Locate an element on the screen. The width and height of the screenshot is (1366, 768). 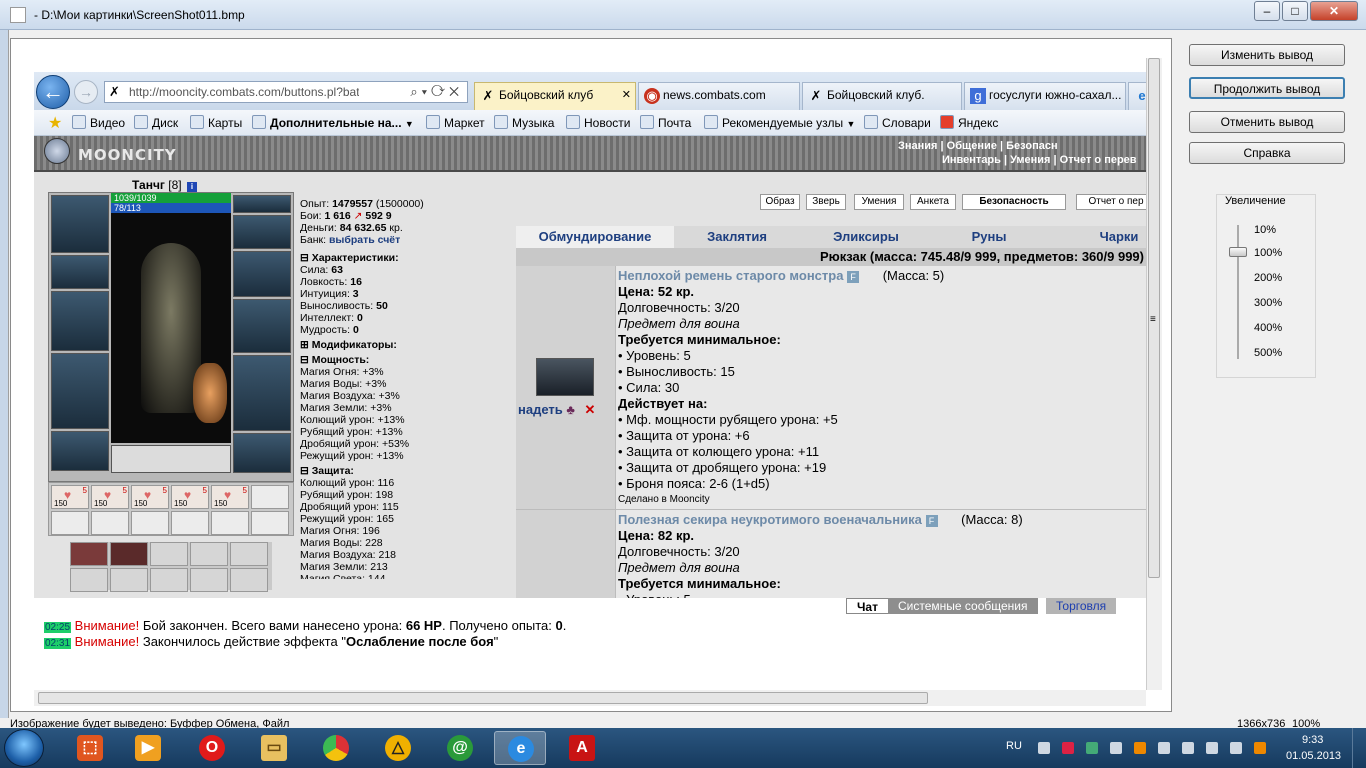
armor-slot is located at coordinates (80, 391).